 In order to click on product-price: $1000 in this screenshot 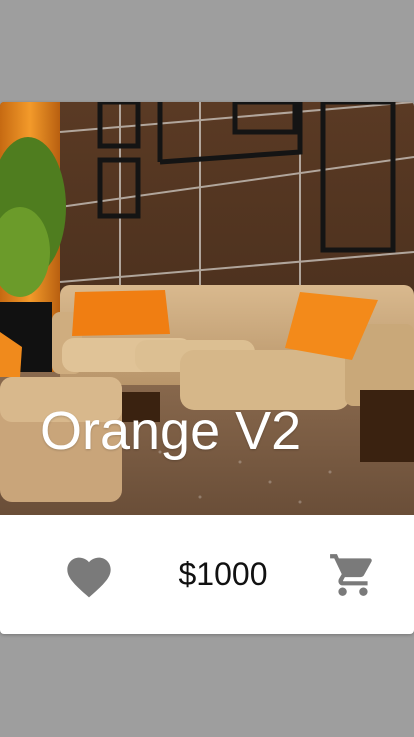, I will do `click(223, 574)`.